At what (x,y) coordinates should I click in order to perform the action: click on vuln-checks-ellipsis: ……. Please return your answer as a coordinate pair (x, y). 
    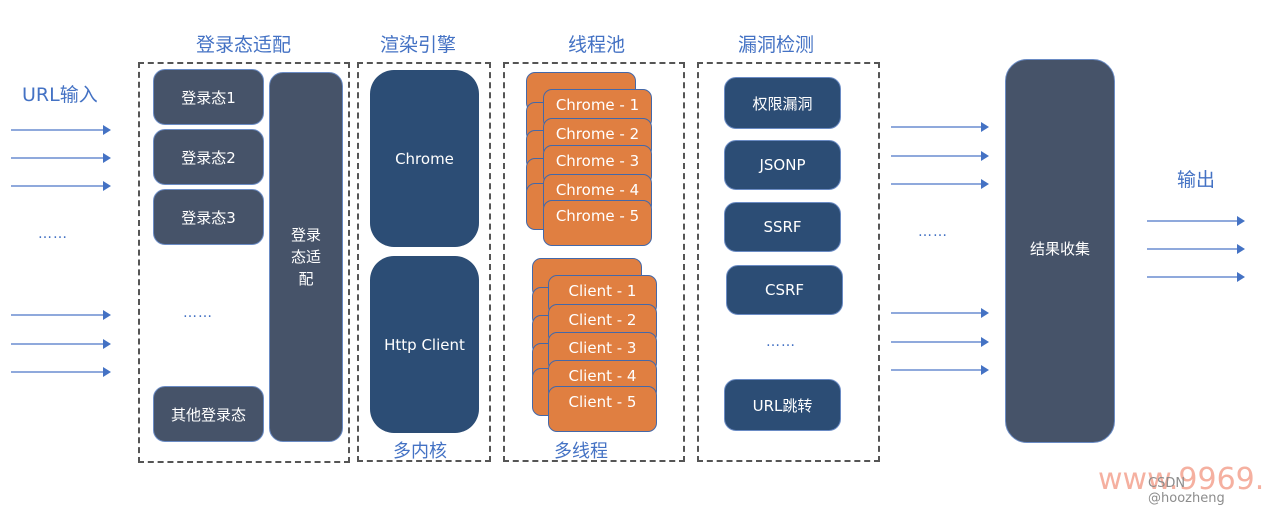
    Looking at the image, I should click on (781, 342).